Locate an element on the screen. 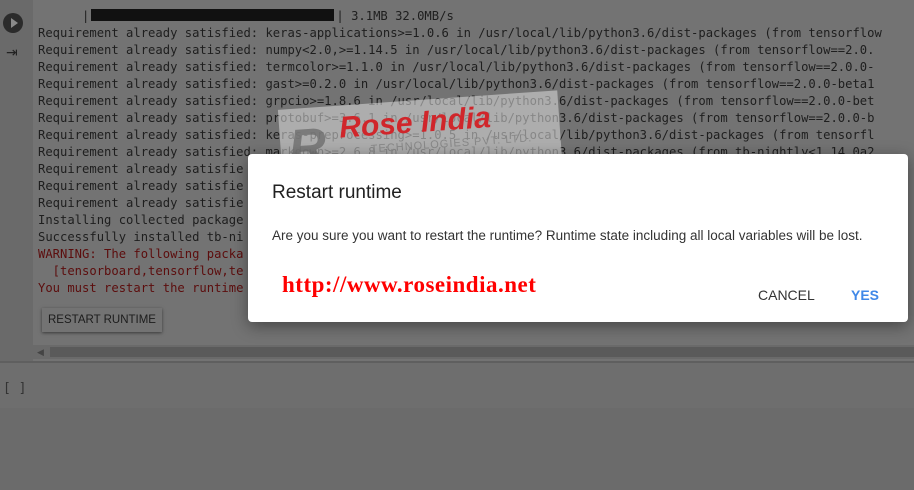 The height and width of the screenshot is (490, 914). clear-output-icon: ⇥ is located at coordinates (14, 52).